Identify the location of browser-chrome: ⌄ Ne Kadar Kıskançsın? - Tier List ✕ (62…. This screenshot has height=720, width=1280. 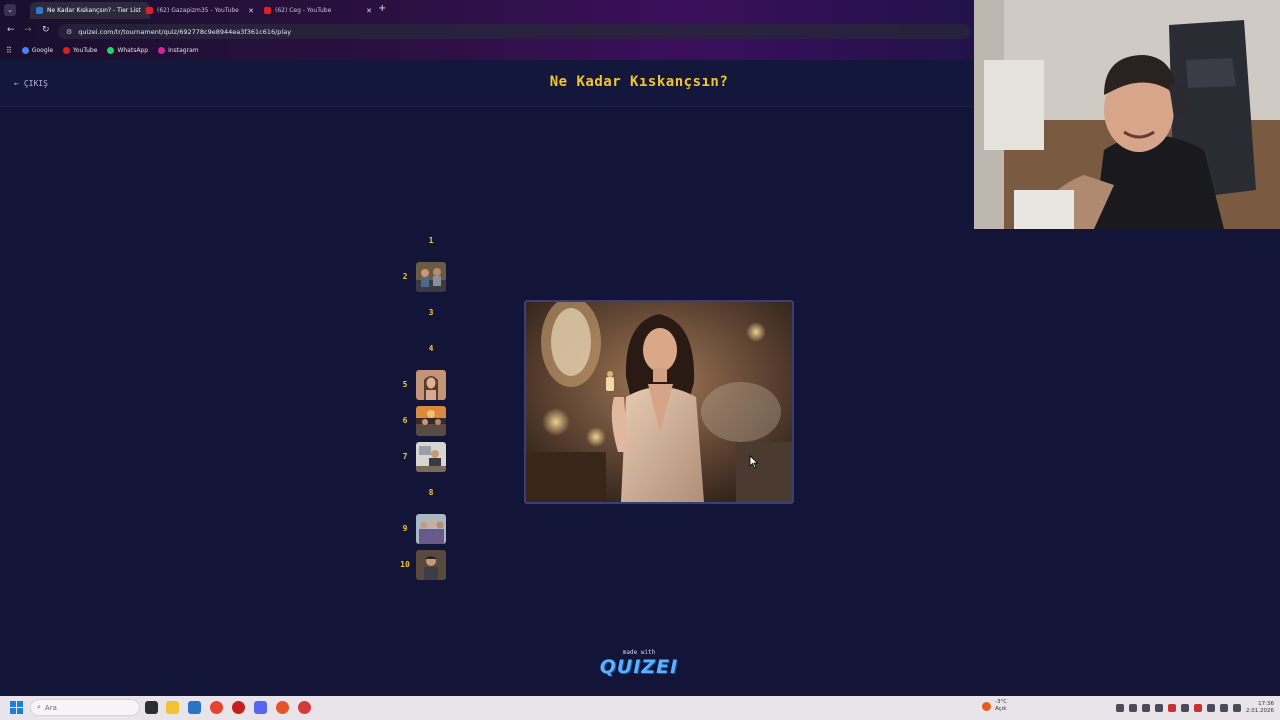
(487, 30).